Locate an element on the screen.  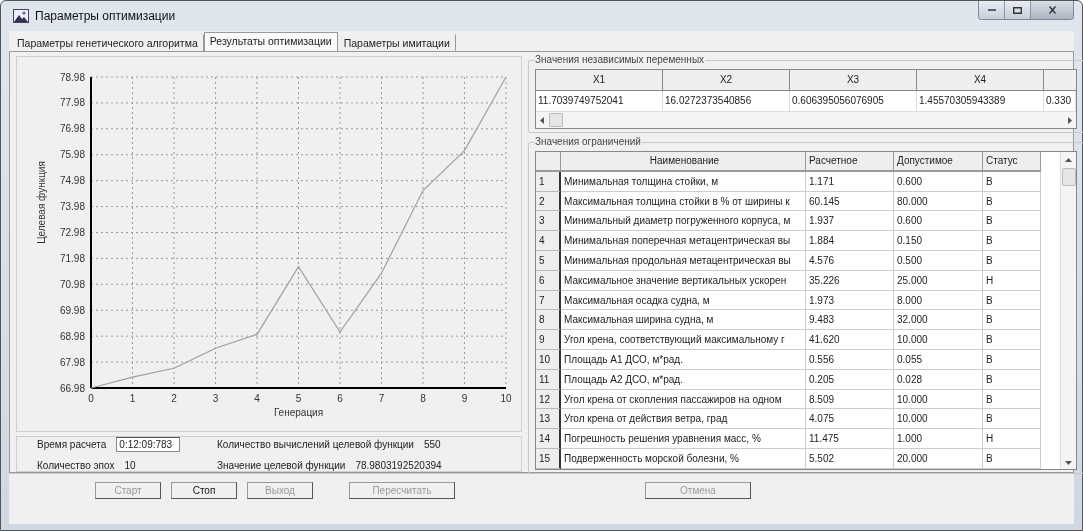
right-arrow-icon is located at coordinates (1069, 120).